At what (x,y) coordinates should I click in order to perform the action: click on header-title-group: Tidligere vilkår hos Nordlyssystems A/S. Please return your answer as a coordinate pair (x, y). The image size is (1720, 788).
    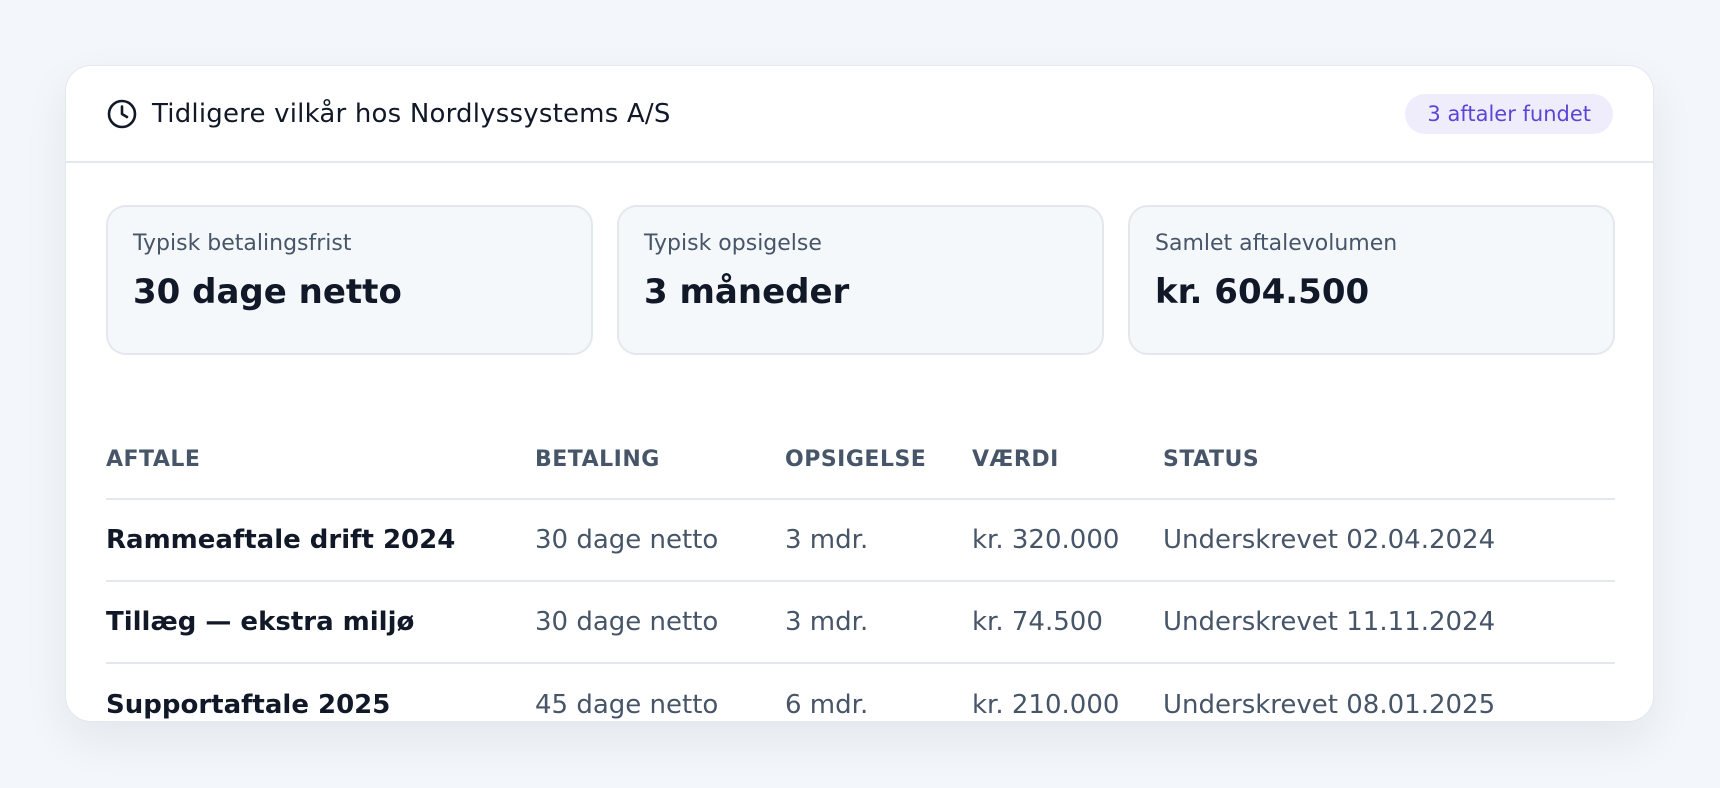
    Looking at the image, I should click on (388, 114).